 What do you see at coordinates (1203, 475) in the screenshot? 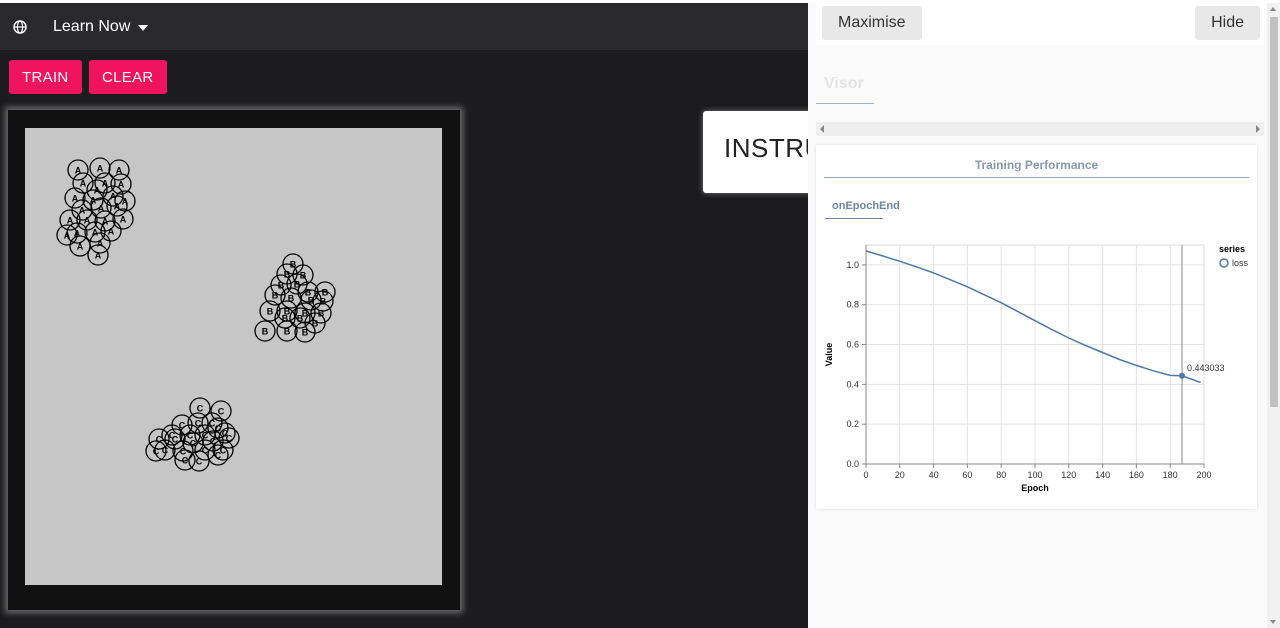
I see `x-tick-label: 200` at bounding box center [1203, 475].